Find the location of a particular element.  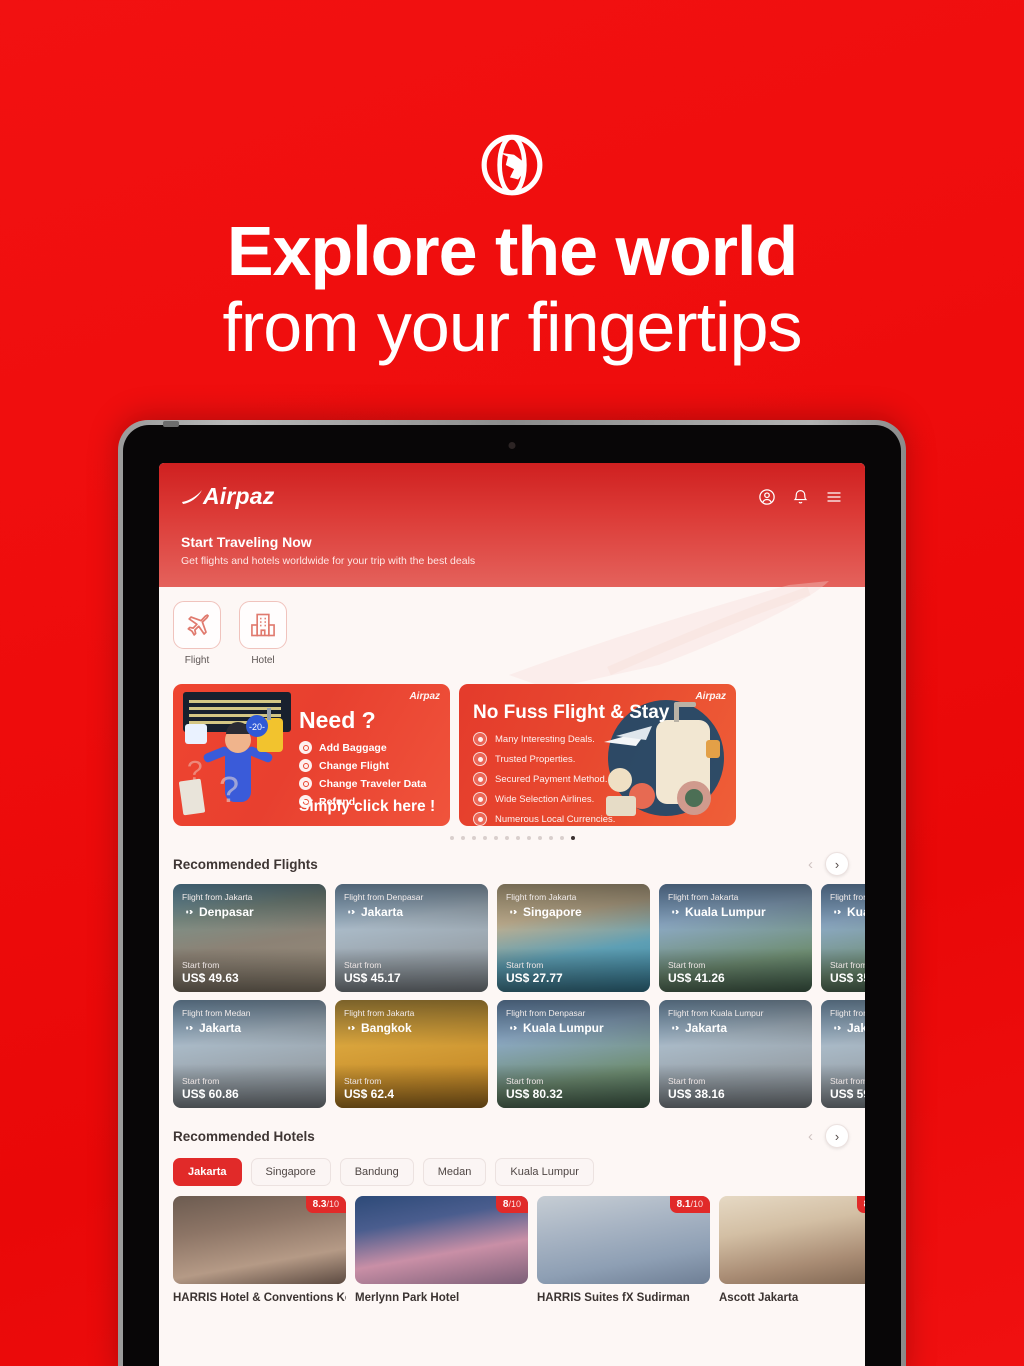

flight-destination-label: Singapore is located at coordinates (552, 912).